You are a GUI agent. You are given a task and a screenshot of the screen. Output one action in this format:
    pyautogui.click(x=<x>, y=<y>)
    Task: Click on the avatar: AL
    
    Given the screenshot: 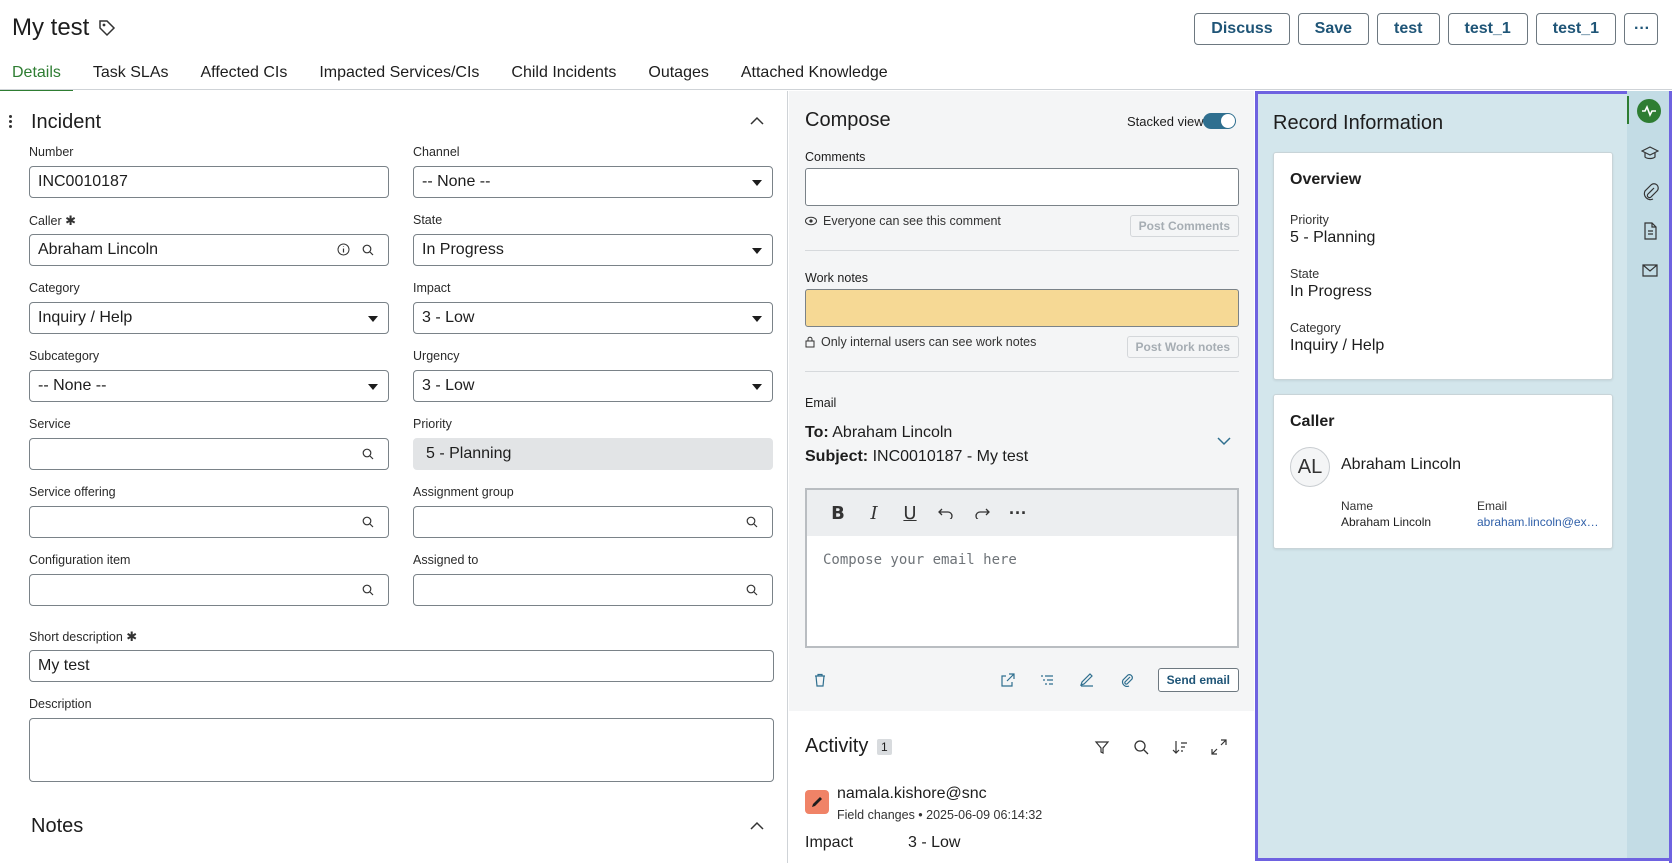 What is the action you would take?
    pyautogui.click(x=1310, y=467)
    